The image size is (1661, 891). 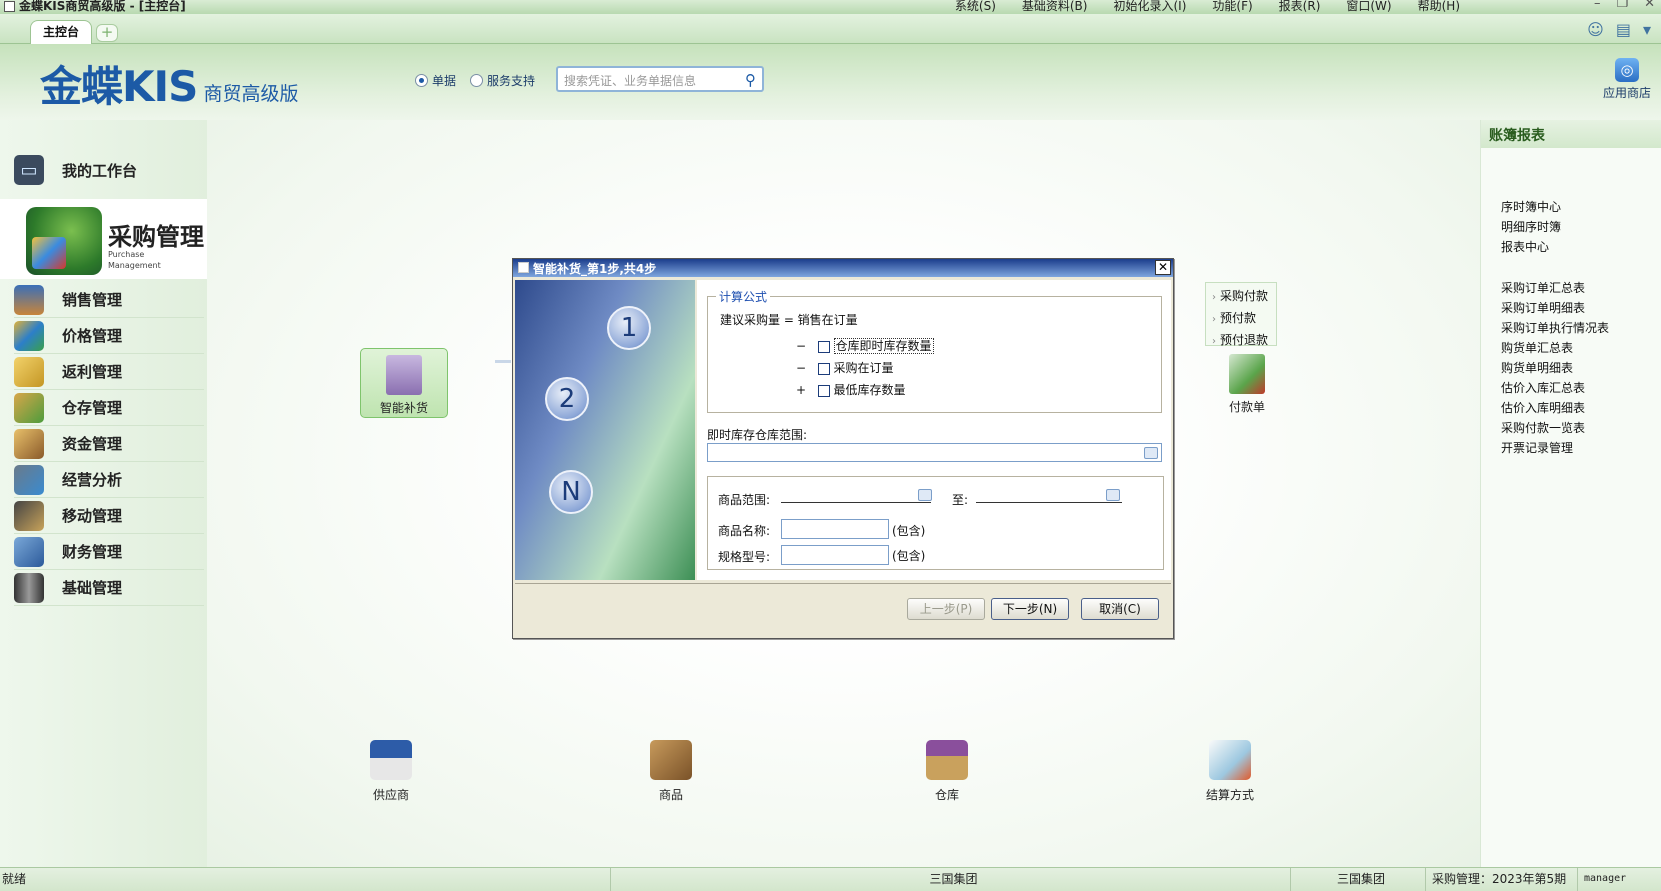 I want to click on nav-price-label: 价格管理, so click(x=92, y=336).